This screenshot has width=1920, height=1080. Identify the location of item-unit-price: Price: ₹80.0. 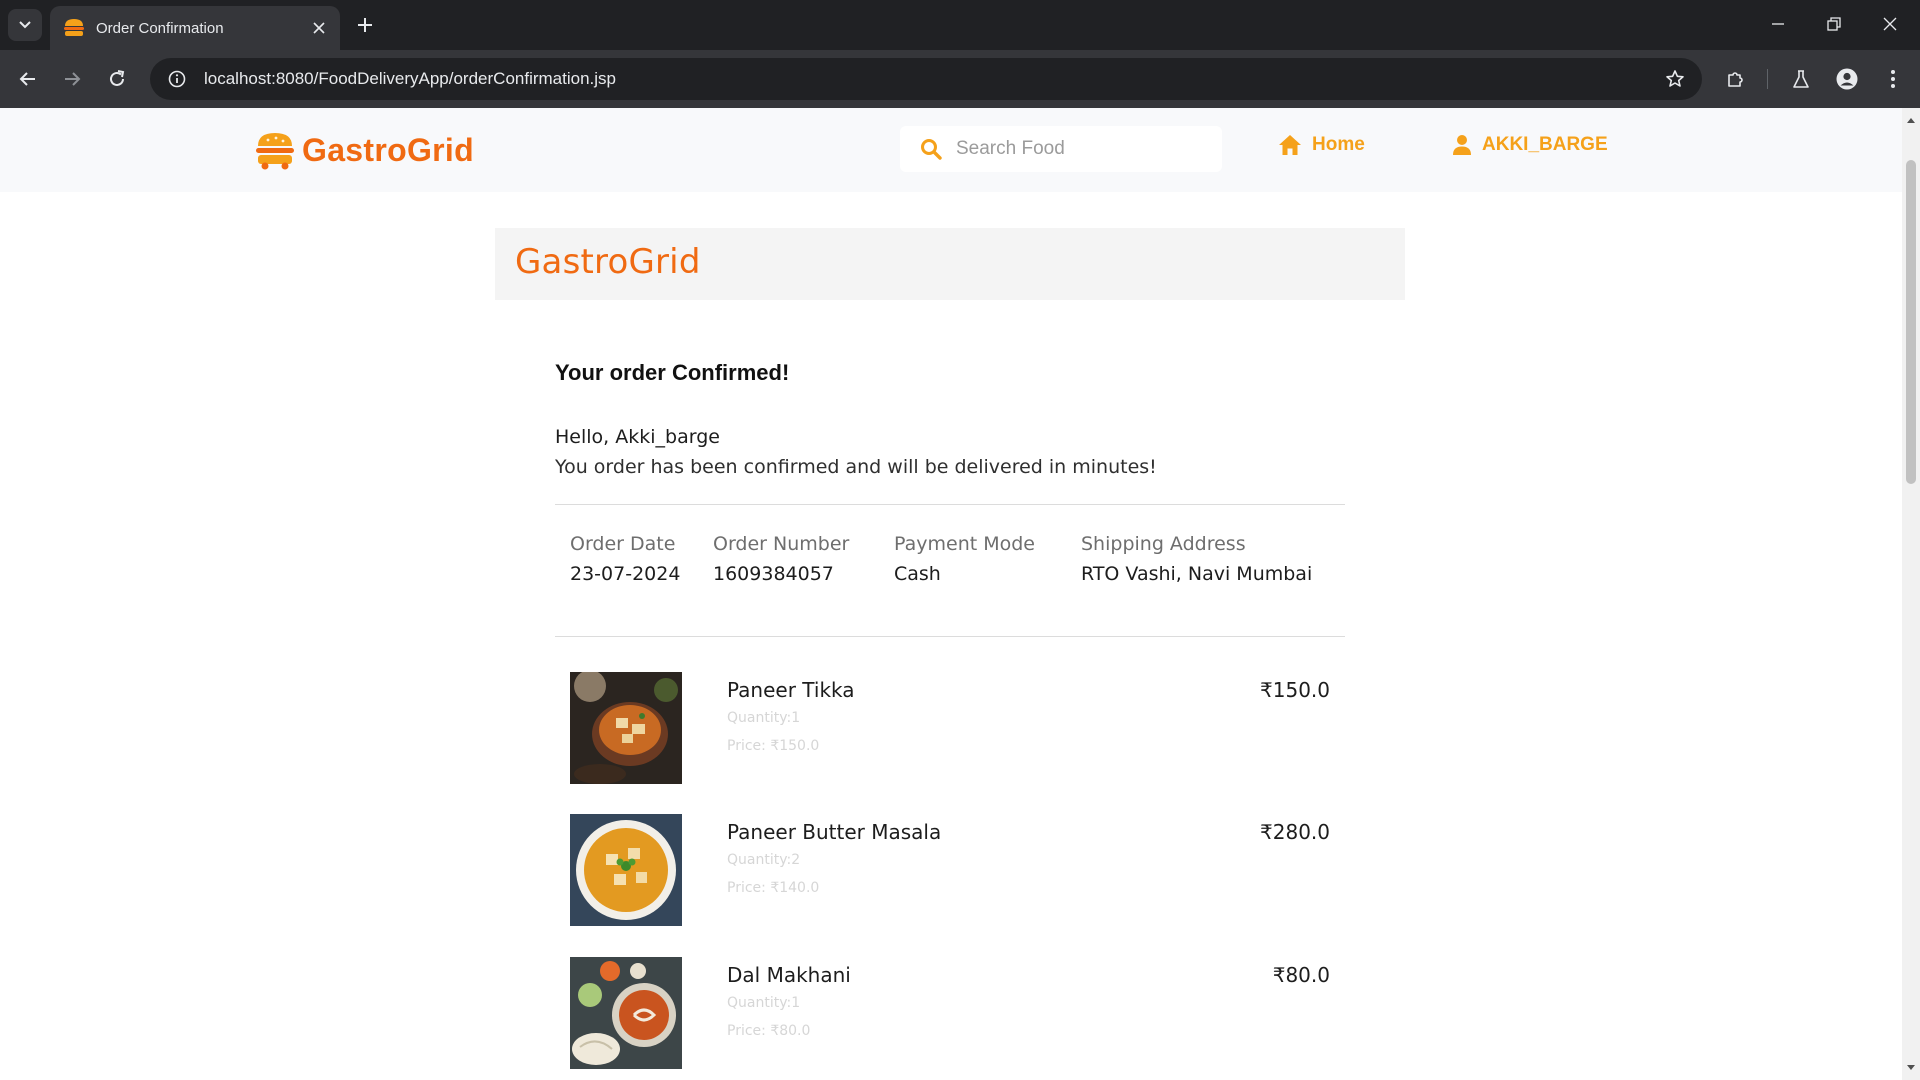
(769, 1031).